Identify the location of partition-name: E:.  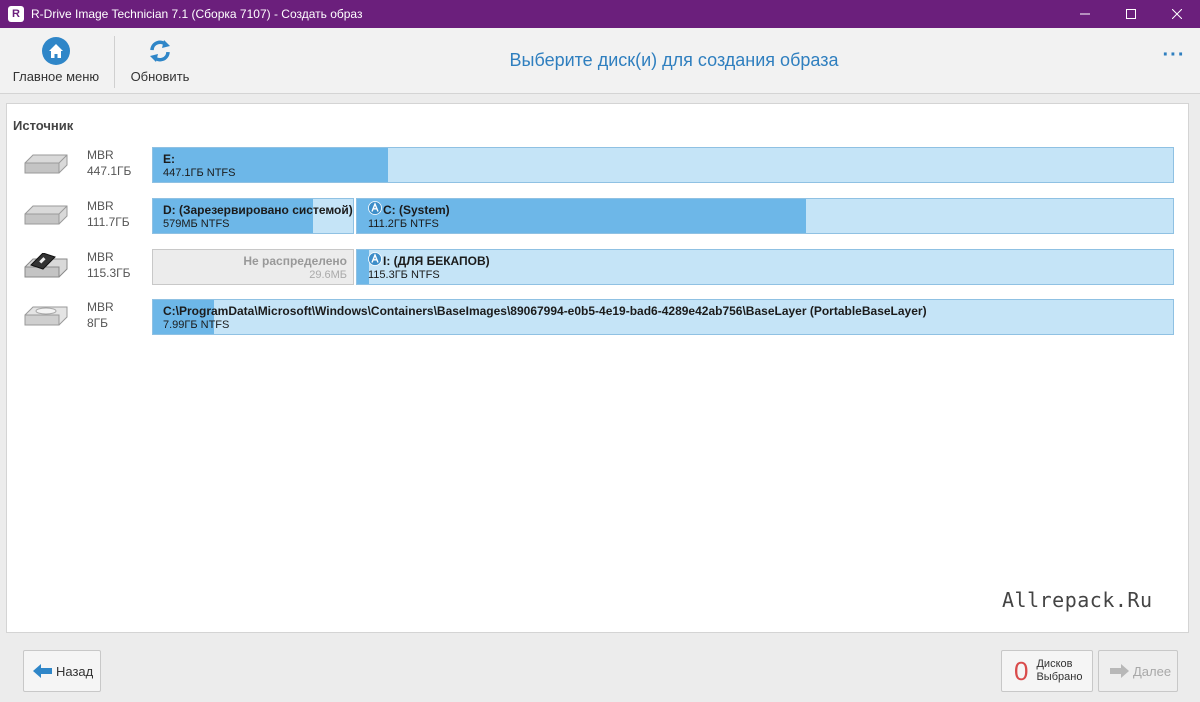
(169, 159).